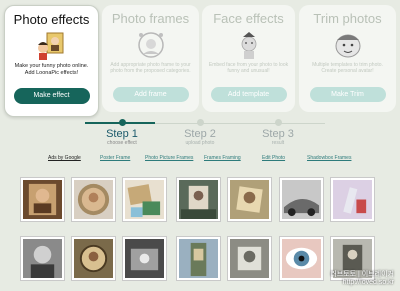 This screenshot has height=291, width=400. I want to click on ad-link-poster-frame: Poster Frame, so click(115, 158).